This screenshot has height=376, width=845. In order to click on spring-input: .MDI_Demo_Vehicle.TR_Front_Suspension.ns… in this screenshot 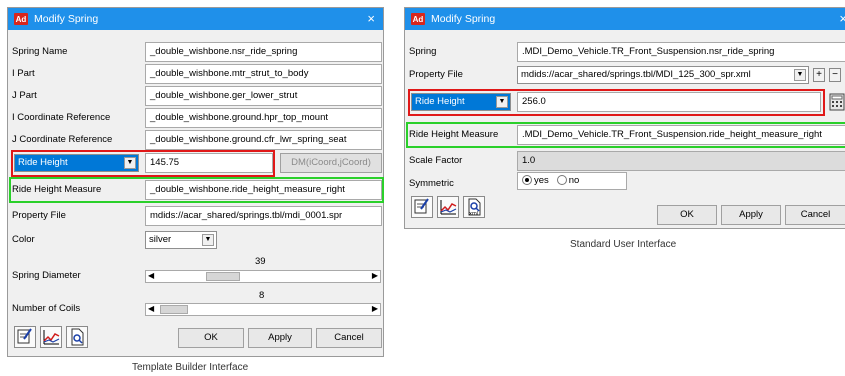, I will do `click(681, 52)`.